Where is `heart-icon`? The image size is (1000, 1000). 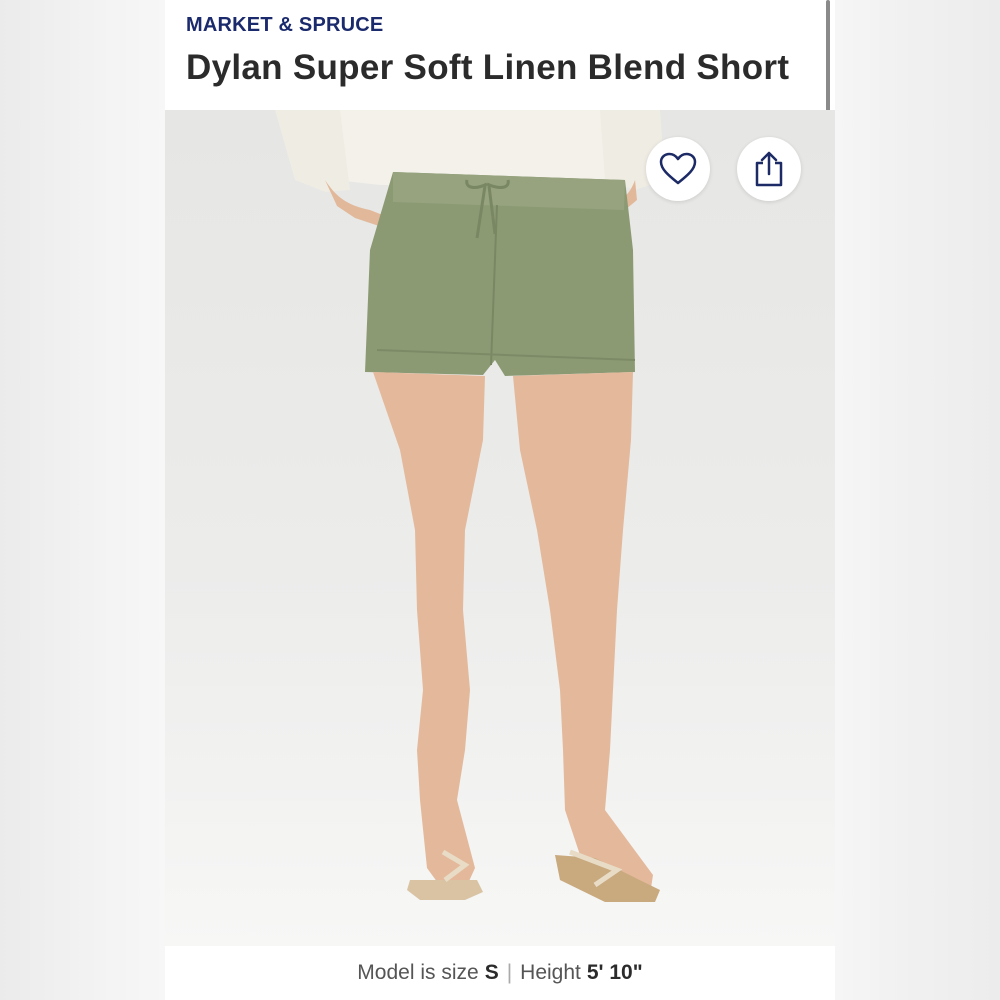 heart-icon is located at coordinates (678, 168).